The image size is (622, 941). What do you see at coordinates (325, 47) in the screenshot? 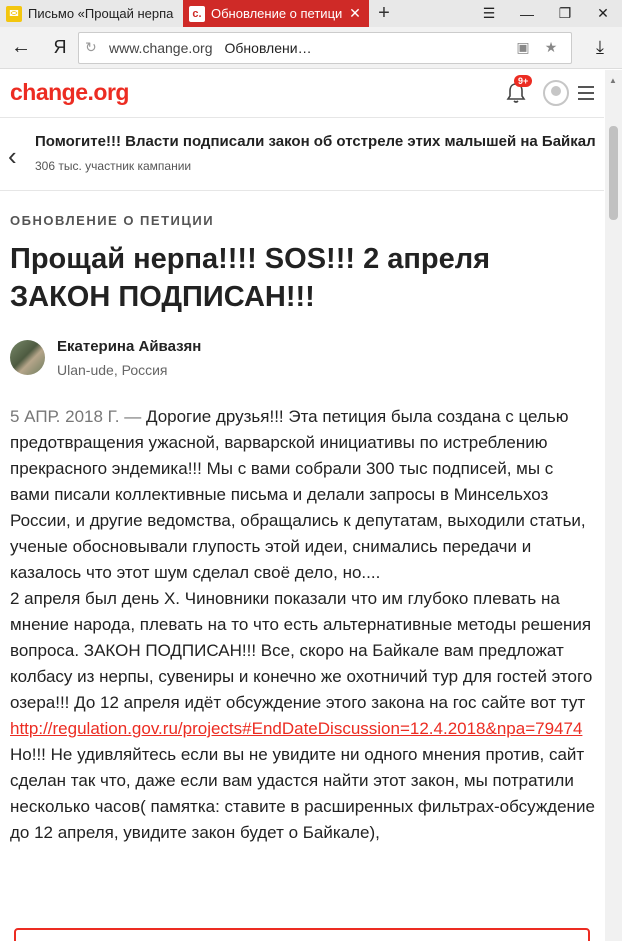
I see `url-field: ↻ www.change.org Обновлени… ▣ ★` at bounding box center [325, 47].